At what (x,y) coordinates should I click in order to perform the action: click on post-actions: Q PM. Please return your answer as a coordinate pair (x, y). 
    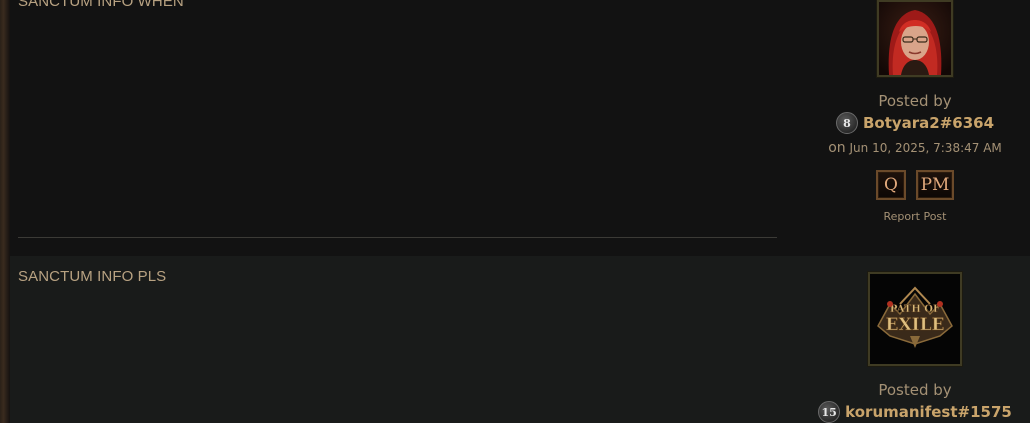
    Looking at the image, I should click on (915, 185).